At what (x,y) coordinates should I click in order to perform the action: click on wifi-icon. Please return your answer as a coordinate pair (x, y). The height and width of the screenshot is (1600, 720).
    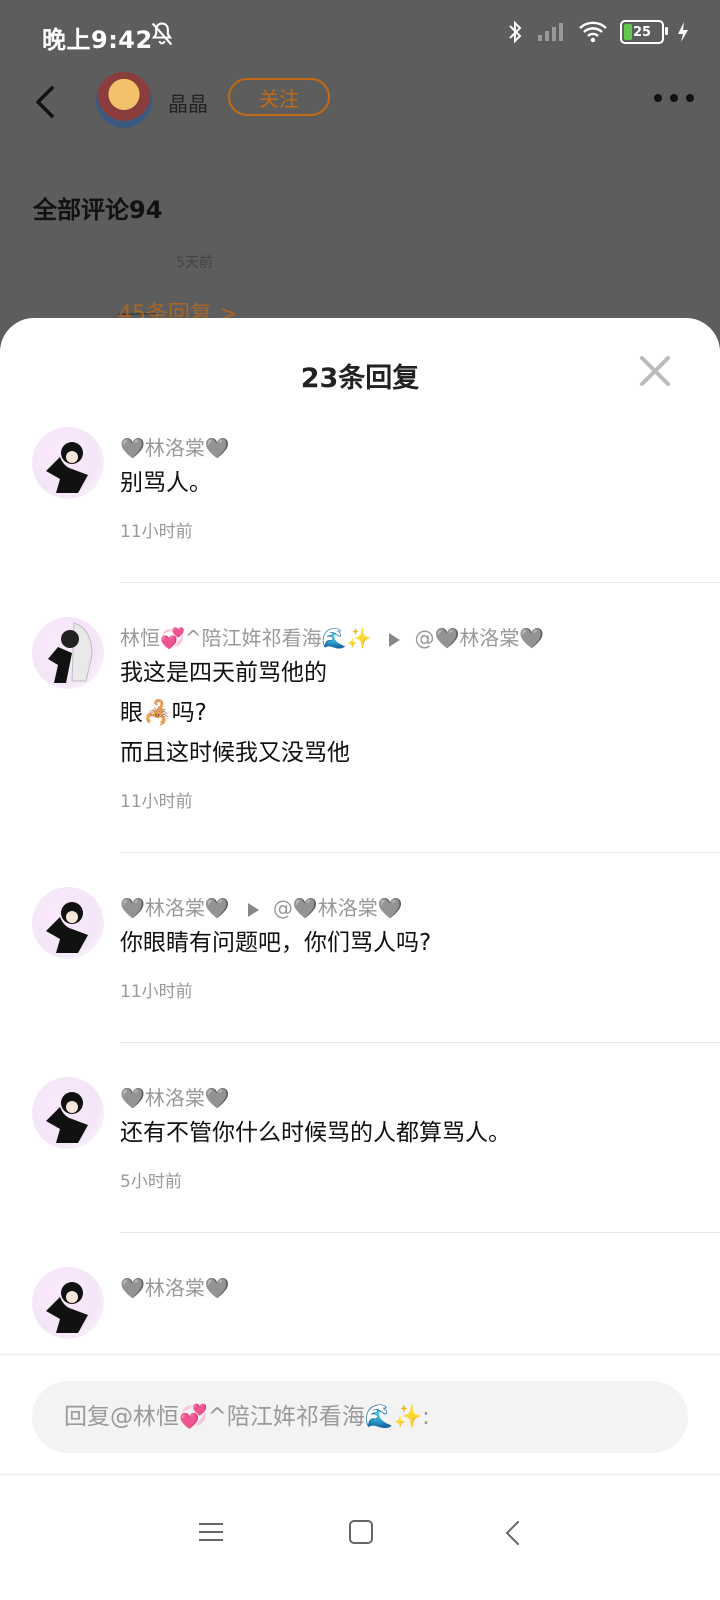
    Looking at the image, I should click on (593, 32).